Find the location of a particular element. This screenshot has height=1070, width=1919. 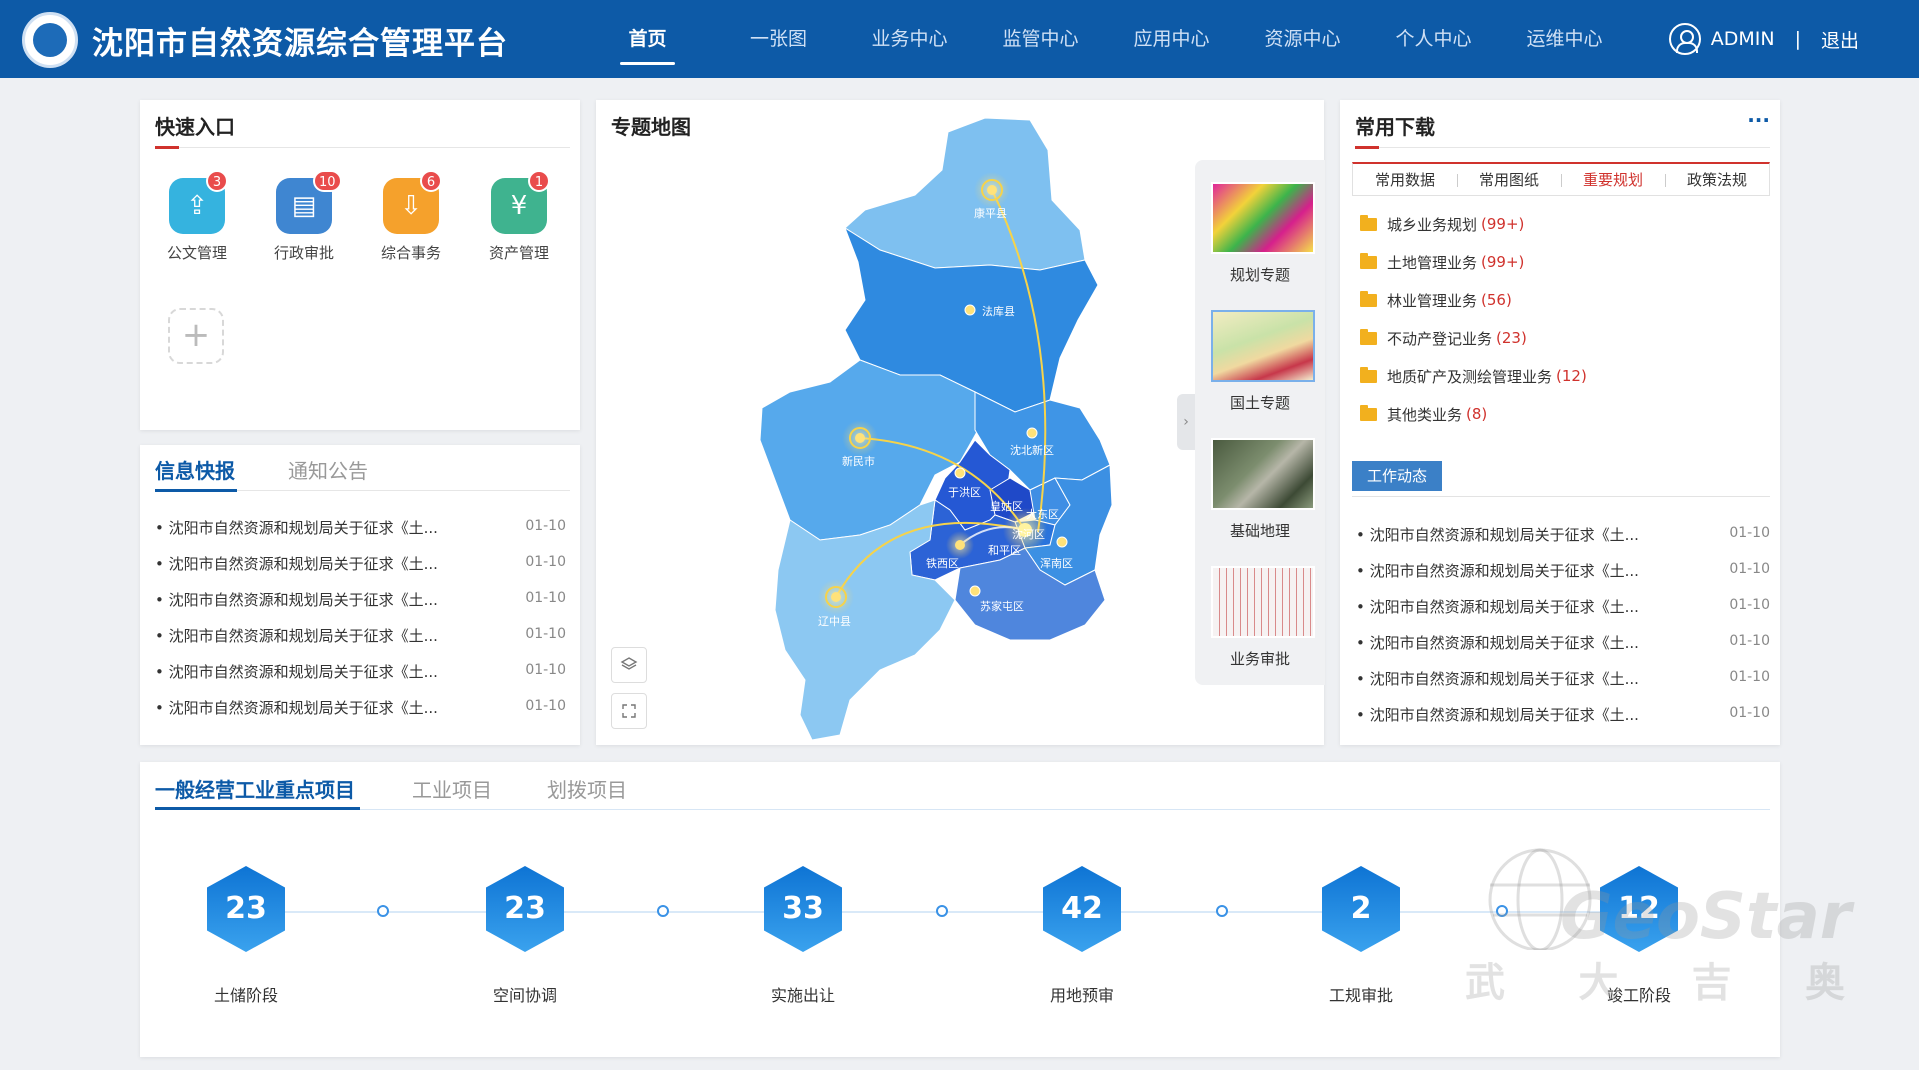

stage-transfer: 33 is located at coordinates (804, 909).